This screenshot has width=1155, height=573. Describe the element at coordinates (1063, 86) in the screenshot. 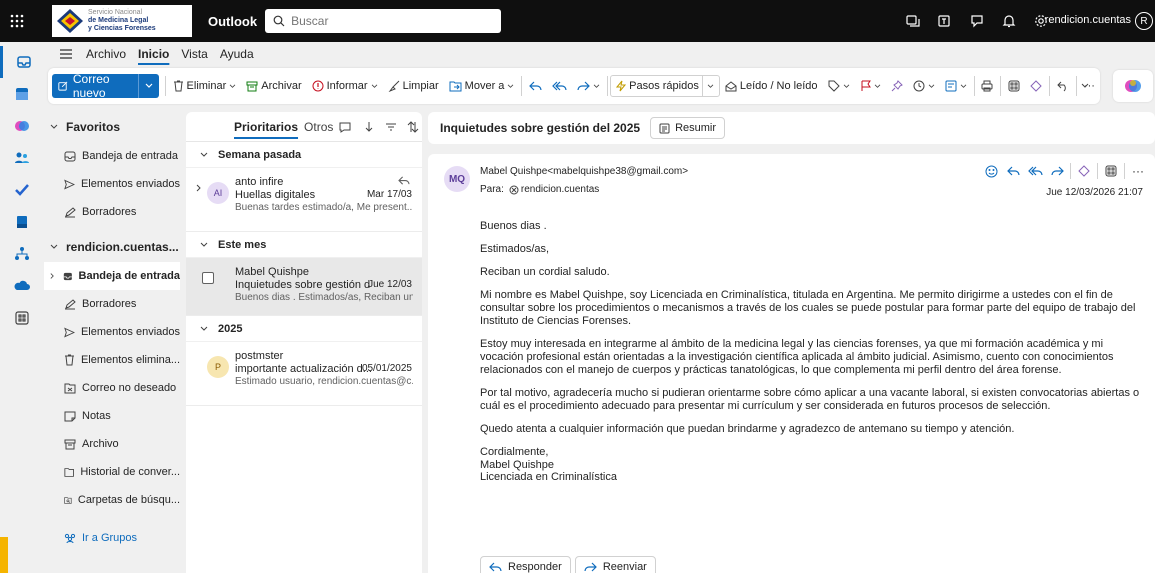

I see `undo-button` at that location.